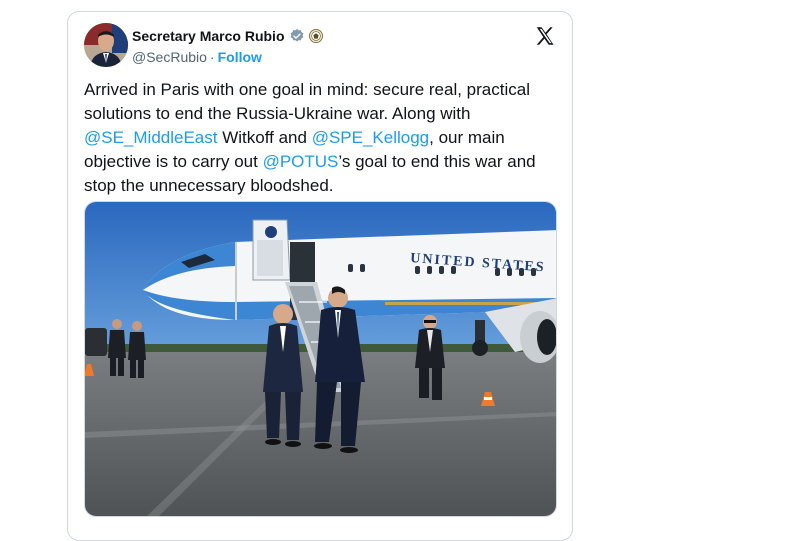  Describe the element at coordinates (296, 35) in the screenshot. I see `verified-badge-icon` at that location.